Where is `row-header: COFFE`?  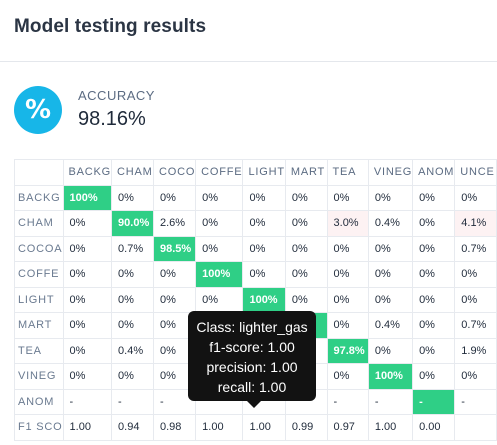 row-header: COFFE is located at coordinates (39, 274).